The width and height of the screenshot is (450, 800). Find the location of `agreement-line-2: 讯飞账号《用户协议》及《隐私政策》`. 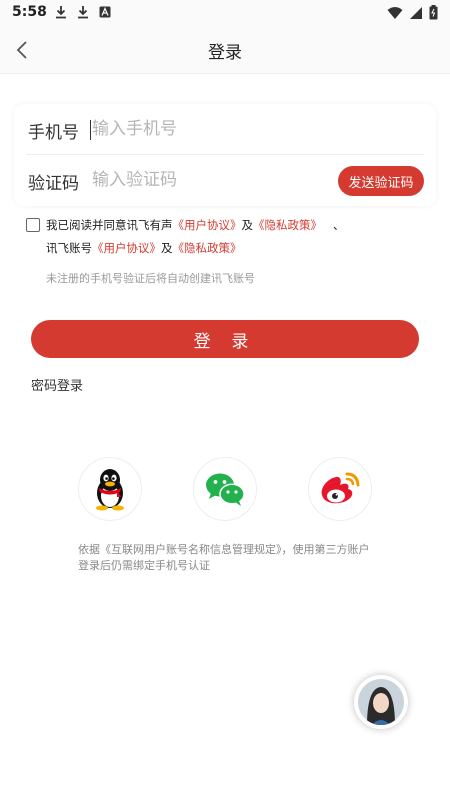

agreement-line-2: 讯飞账号《用户协议》及《隐私政策》 is located at coordinates (144, 248).